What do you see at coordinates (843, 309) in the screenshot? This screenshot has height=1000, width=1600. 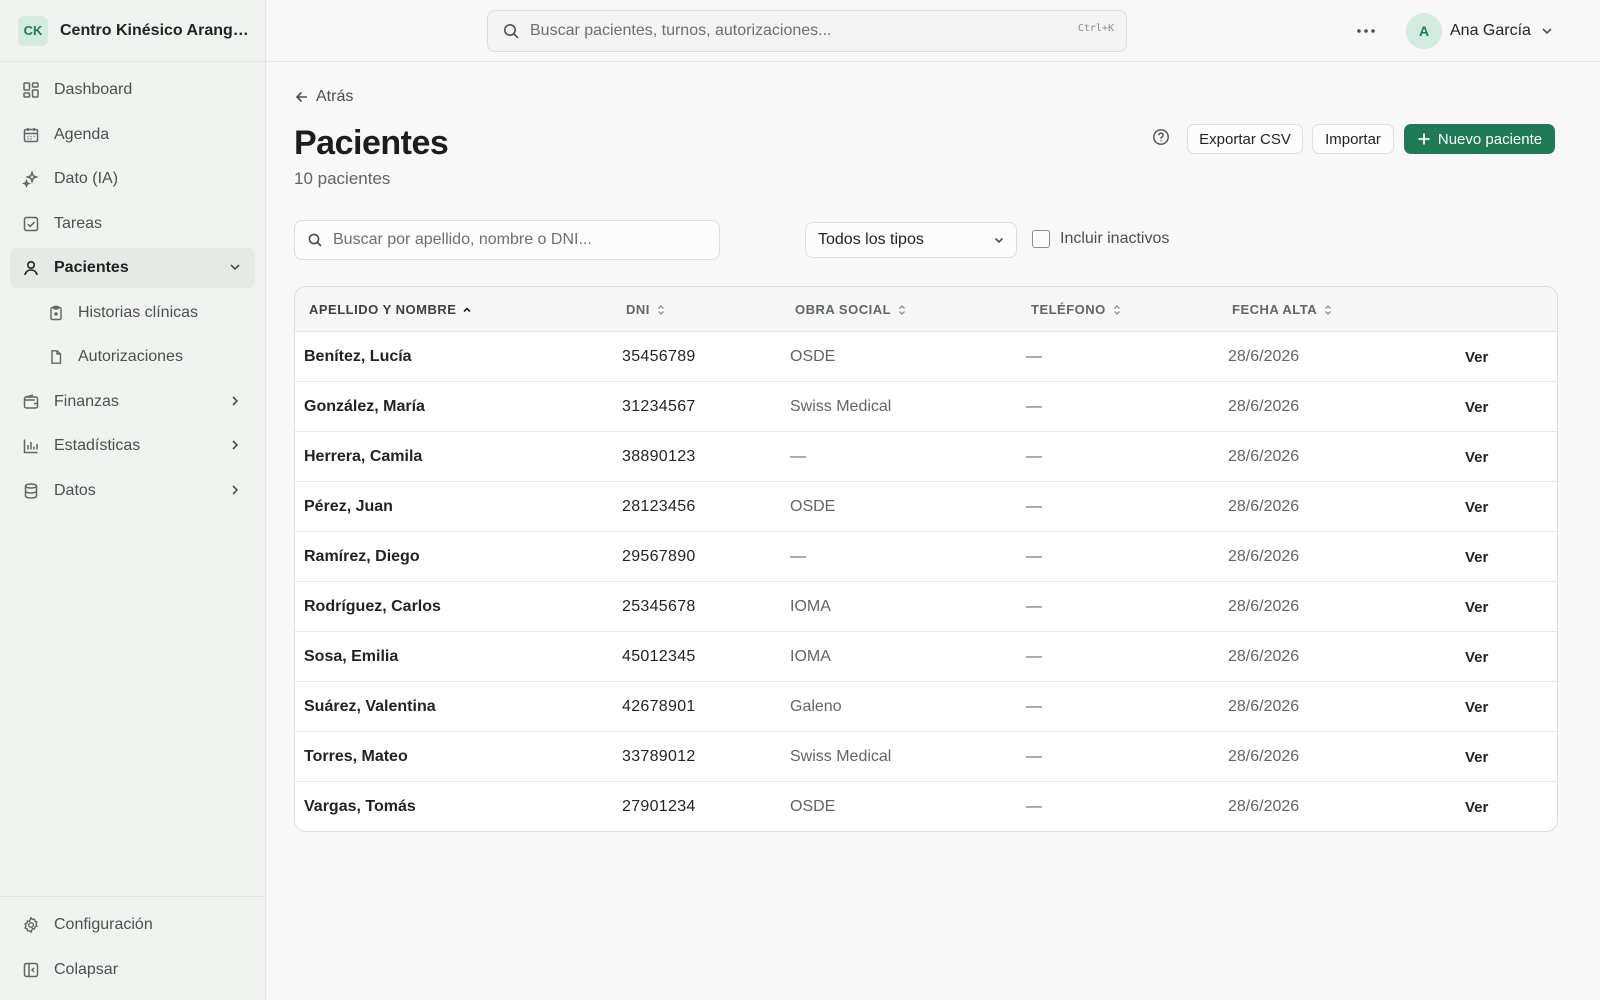 I see `column-header-label: OBRA SOCIAL` at bounding box center [843, 309].